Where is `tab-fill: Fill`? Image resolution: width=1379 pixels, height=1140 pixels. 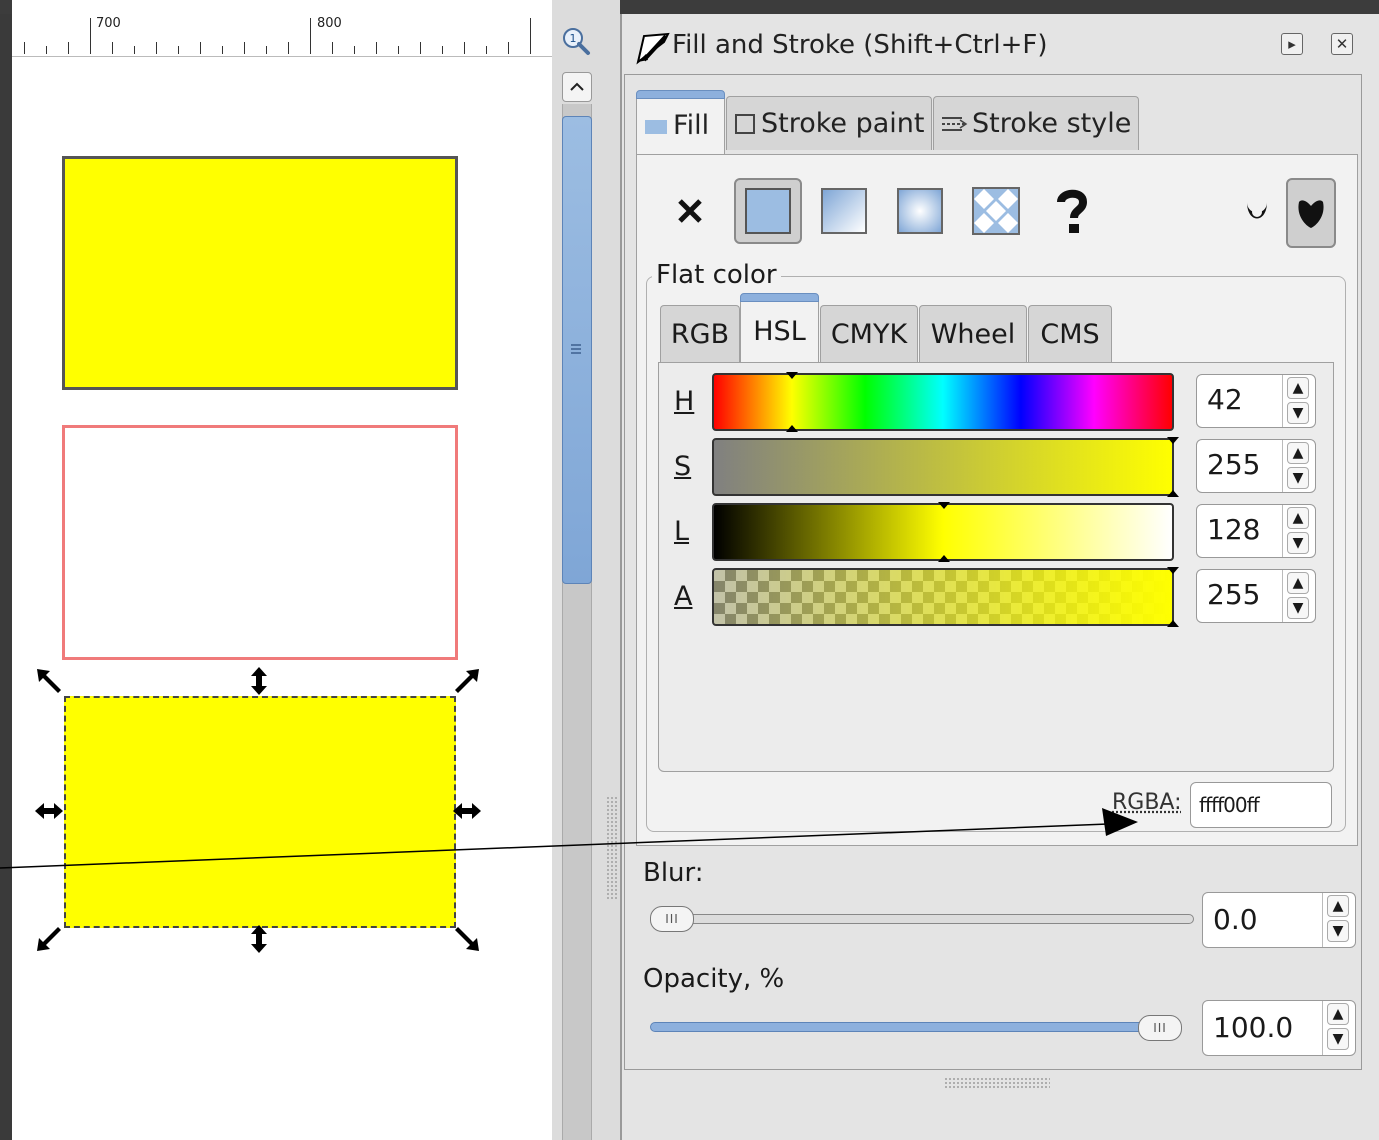 tab-fill: Fill is located at coordinates (680, 122).